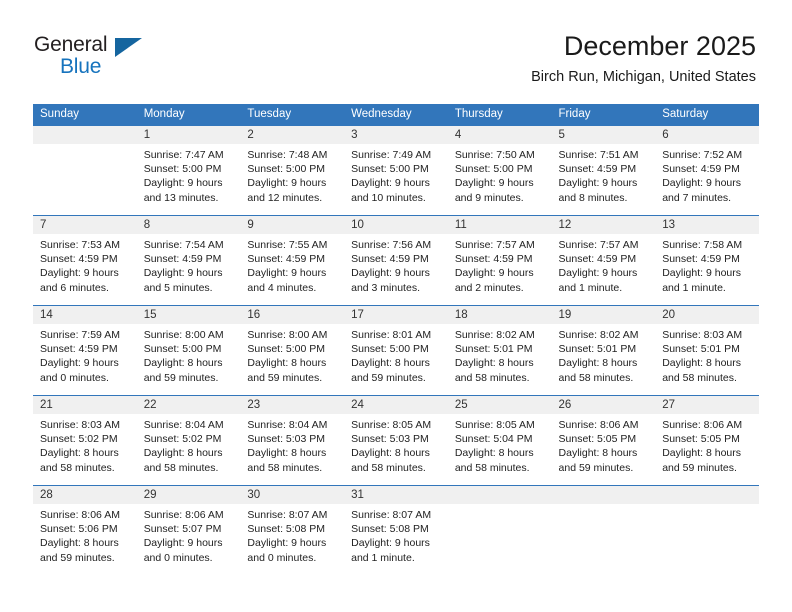 This screenshot has width=792, height=612. What do you see at coordinates (603, 405) in the screenshot?
I see `day-number: 26` at bounding box center [603, 405].